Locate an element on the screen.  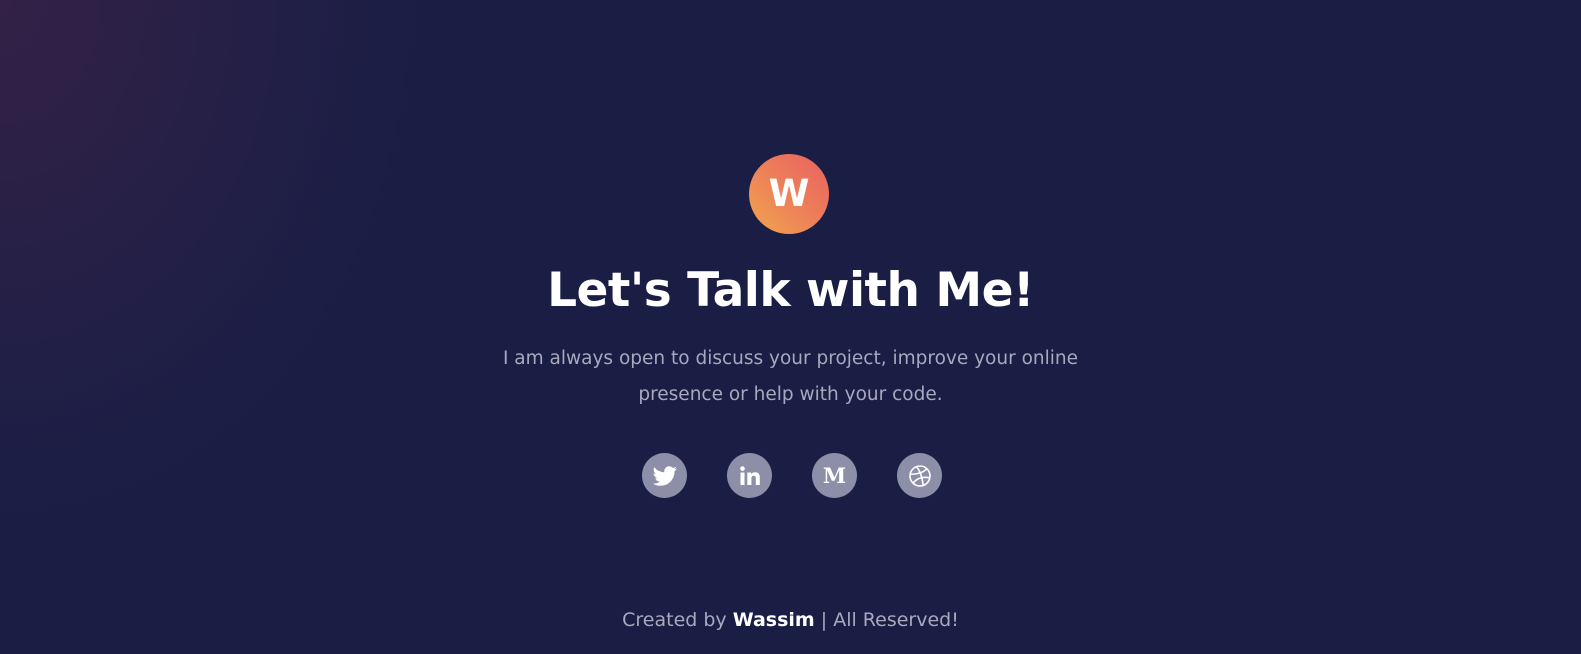
medium-link: M is located at coordinates (834, 475).